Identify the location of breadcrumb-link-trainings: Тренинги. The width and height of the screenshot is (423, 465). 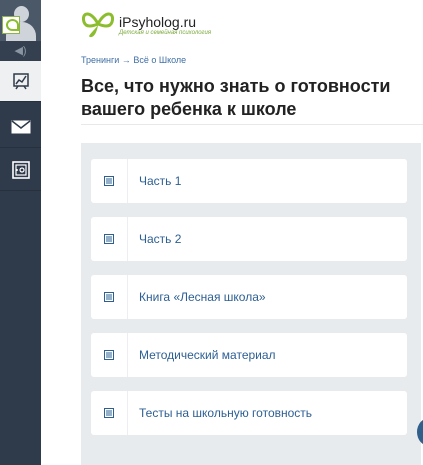
(100, 60).